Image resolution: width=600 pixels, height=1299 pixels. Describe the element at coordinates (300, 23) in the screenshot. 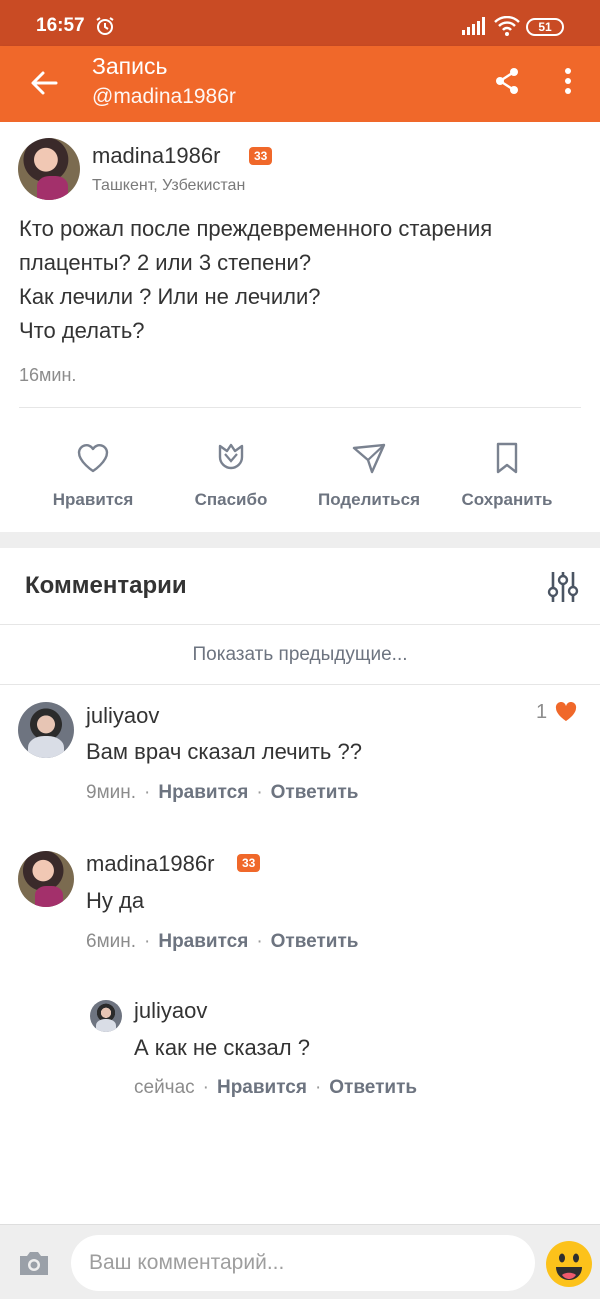

I see `status-bar: 16:57 51` at that location.